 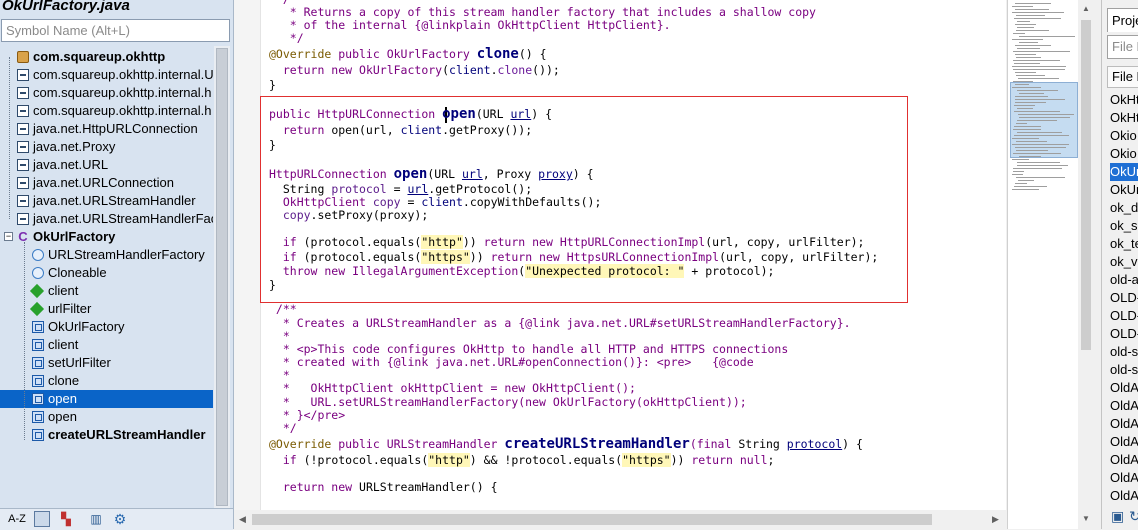 What do you see at coordinates (106, 381) in the screenshot?
I see `tree-item: clone` at bounding box center [106, 381].